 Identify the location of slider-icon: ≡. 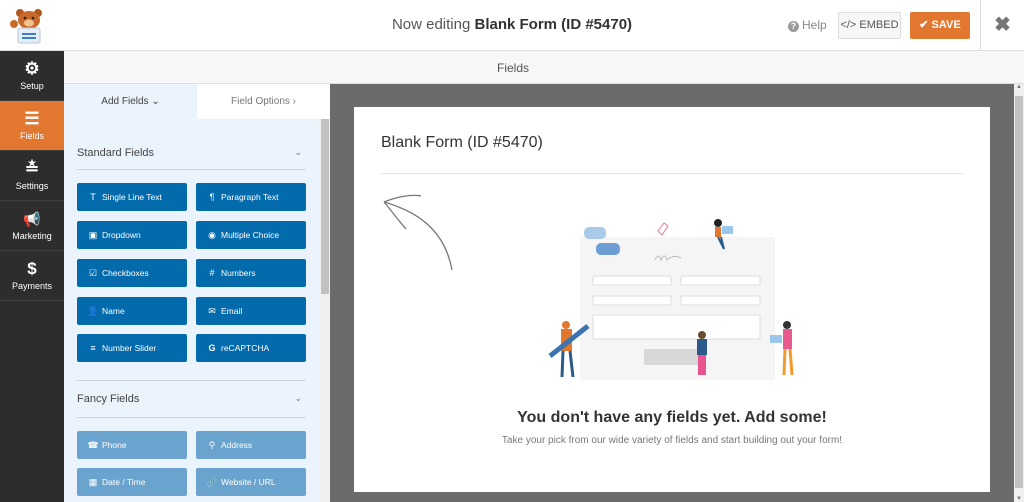
(93, 348).